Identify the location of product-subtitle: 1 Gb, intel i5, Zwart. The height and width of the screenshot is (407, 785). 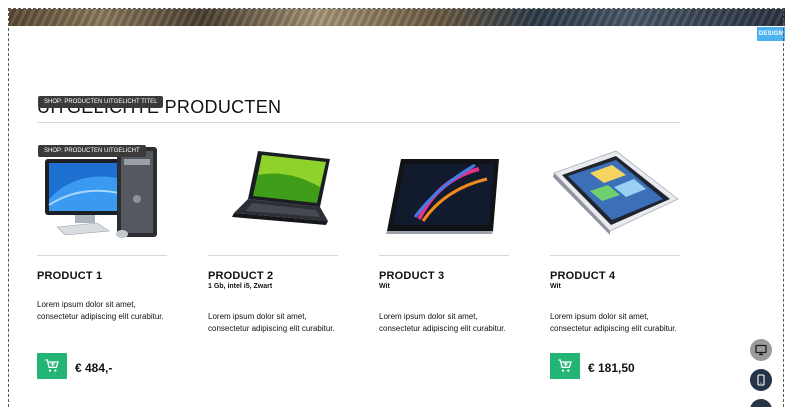
(240, 286).